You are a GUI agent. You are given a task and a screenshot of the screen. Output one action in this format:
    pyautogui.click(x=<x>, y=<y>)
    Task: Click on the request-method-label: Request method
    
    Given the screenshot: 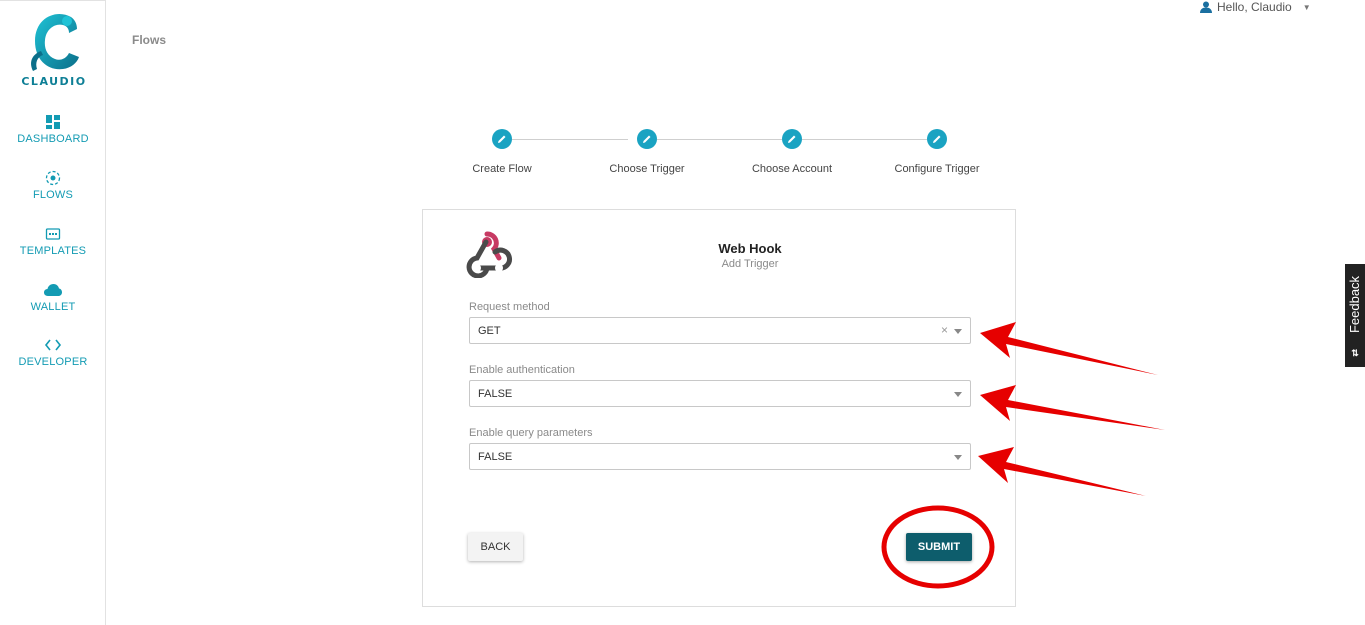 What is the action you would take?
    pyautogui.click(x=509, y=307)
    